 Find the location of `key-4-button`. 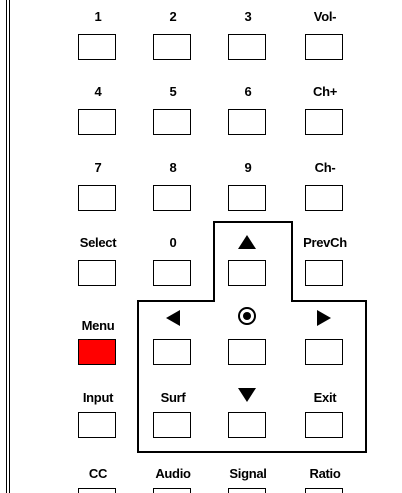

key-4-button is located at coordinates (97, 122).